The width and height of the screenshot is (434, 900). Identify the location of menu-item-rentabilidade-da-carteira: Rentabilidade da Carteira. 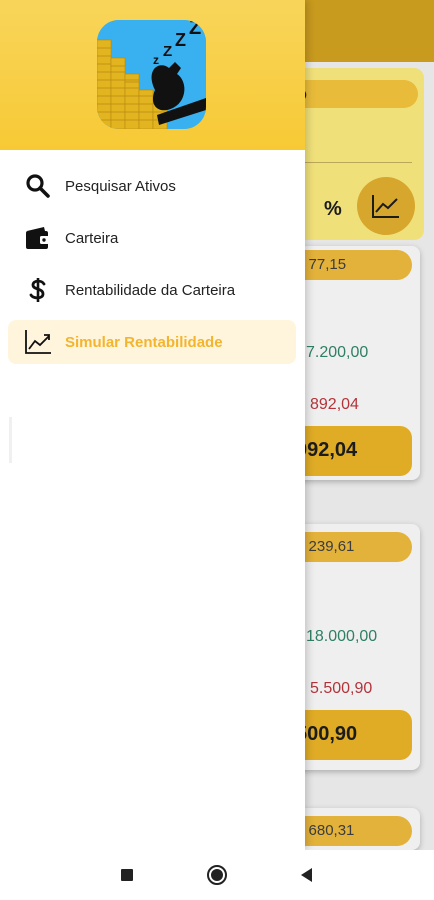
(152, 290).